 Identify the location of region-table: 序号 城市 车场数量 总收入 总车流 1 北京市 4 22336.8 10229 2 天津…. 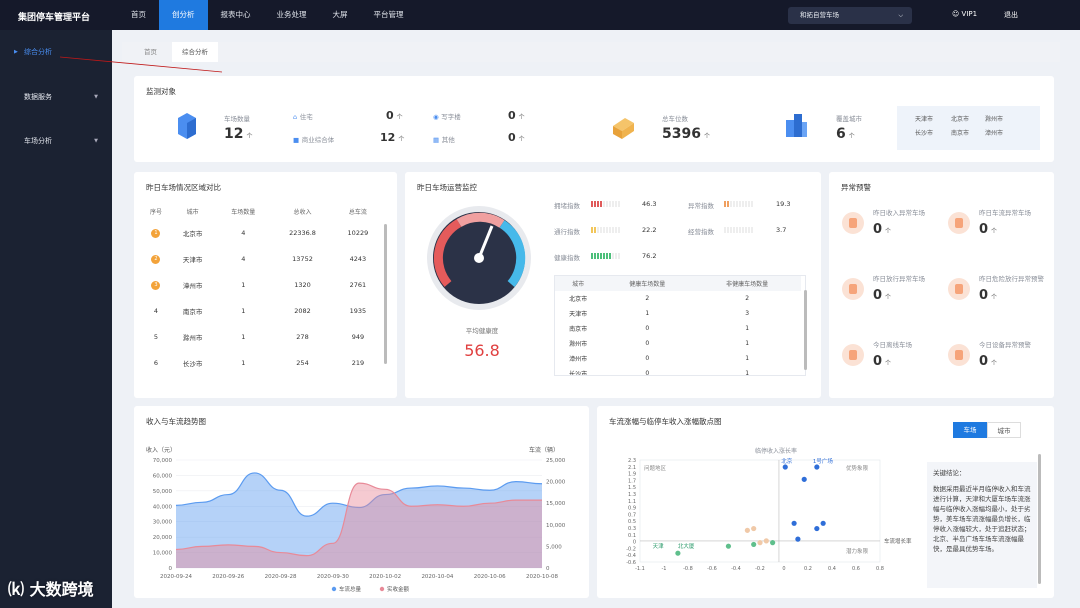
(262, 289).